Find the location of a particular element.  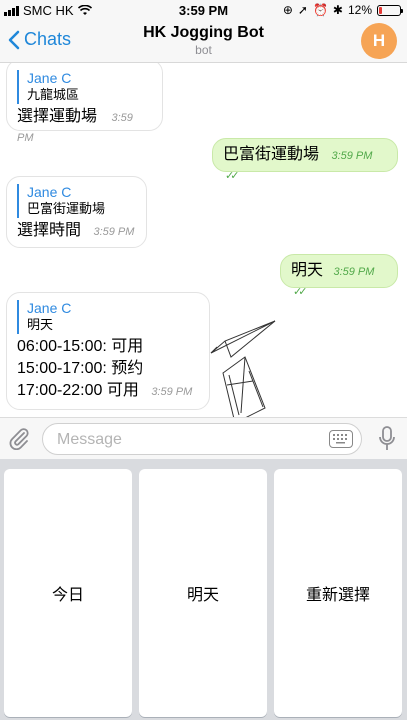

keyboard-button-tomorrow: 明天 is located at coordinates (203, 593).